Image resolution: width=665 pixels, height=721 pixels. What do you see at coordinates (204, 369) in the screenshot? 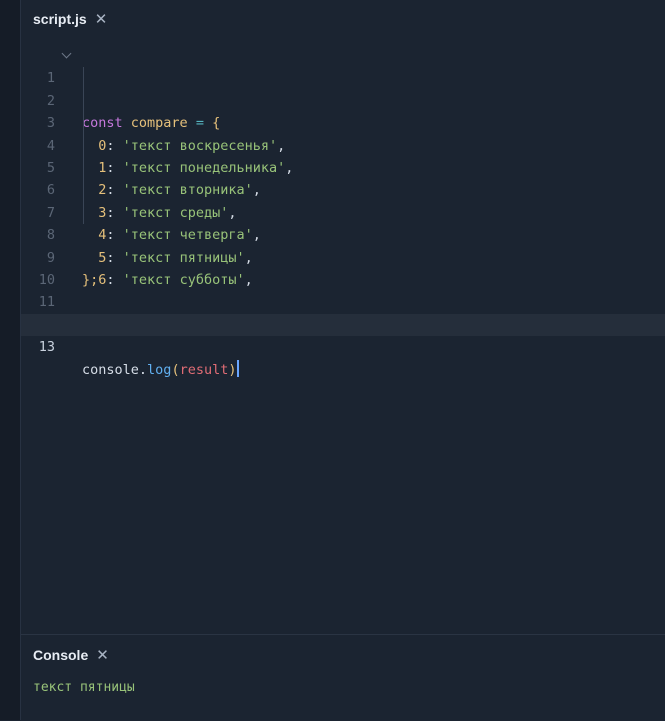
I see `argument: result` at bounding box center [204, 369].